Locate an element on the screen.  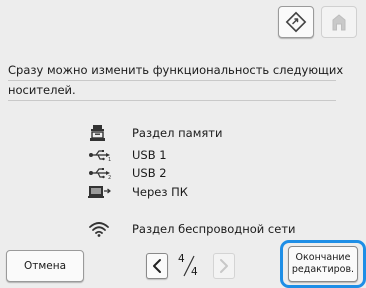
cancel-button-label: Отмена is located at coordinates (45, 266).